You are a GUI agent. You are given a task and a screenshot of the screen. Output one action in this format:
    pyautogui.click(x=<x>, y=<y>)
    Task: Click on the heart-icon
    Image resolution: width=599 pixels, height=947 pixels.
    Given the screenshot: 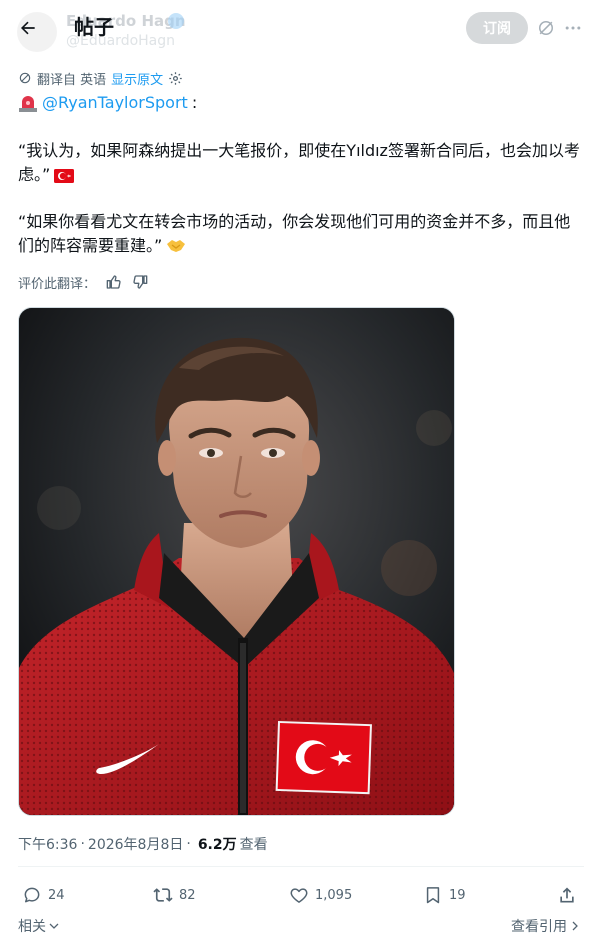 What is the action you would take?
    pyautogui.click(x=299, y=895)
    